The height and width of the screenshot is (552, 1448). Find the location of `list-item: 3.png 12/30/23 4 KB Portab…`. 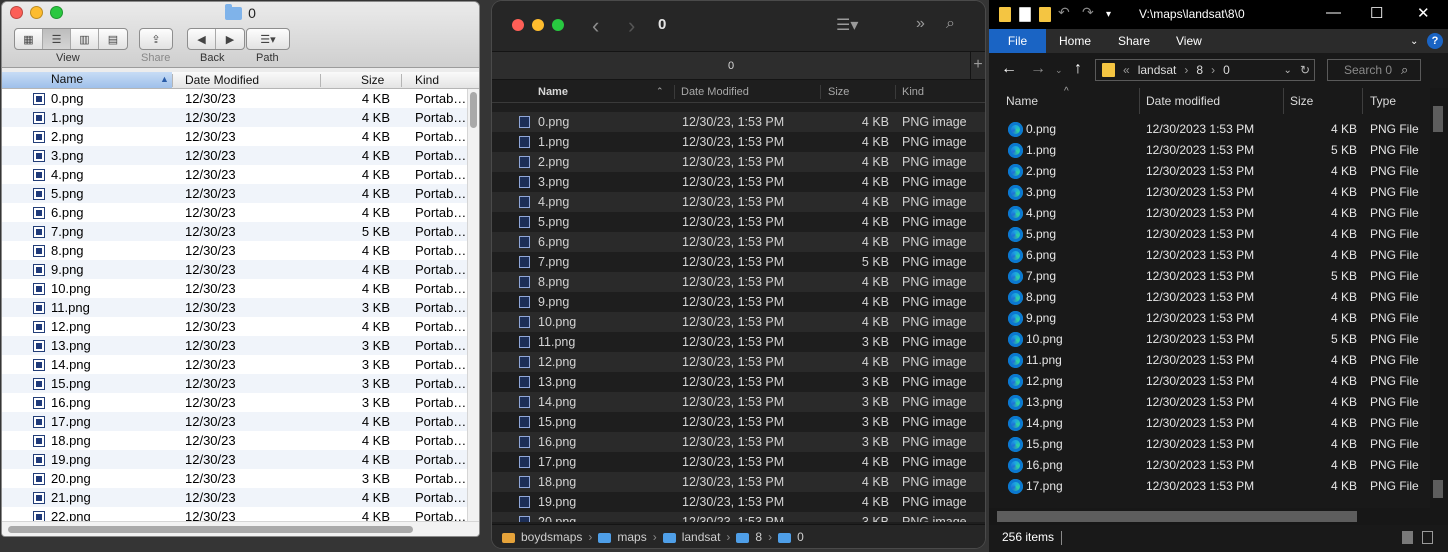

list-item: 3.png 12/30/23 4 KB Portab… is located at coordinates (234, 155).